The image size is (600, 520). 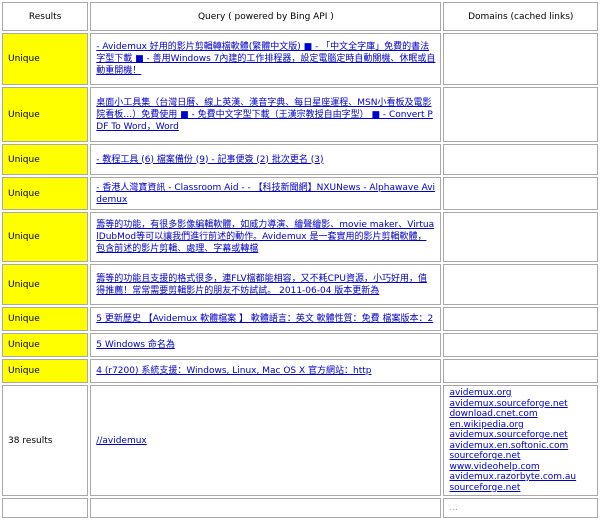 I want to click on query-link: - 教程工具 (6) 檔案備份 (9) - 記事便簽 (2) 批次更名 (3), so click(x=265, y=160).